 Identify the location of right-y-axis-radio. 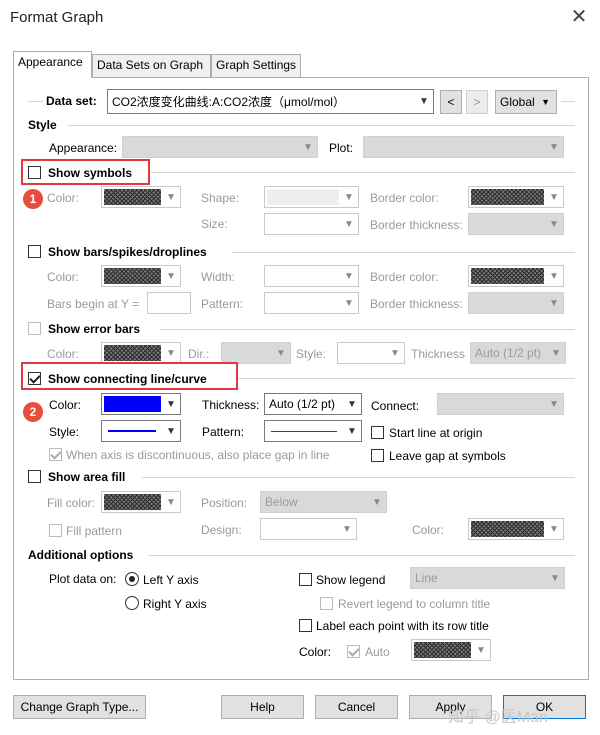
(132, 603).